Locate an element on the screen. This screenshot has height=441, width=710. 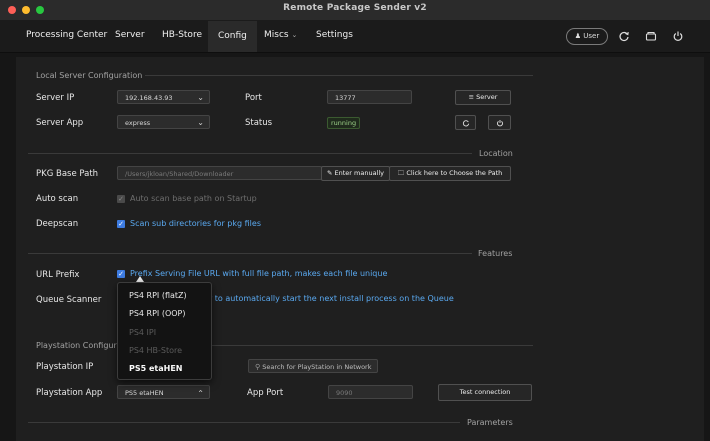
deepscan-checkbox: ✓ is located at coordinates (121, 224).